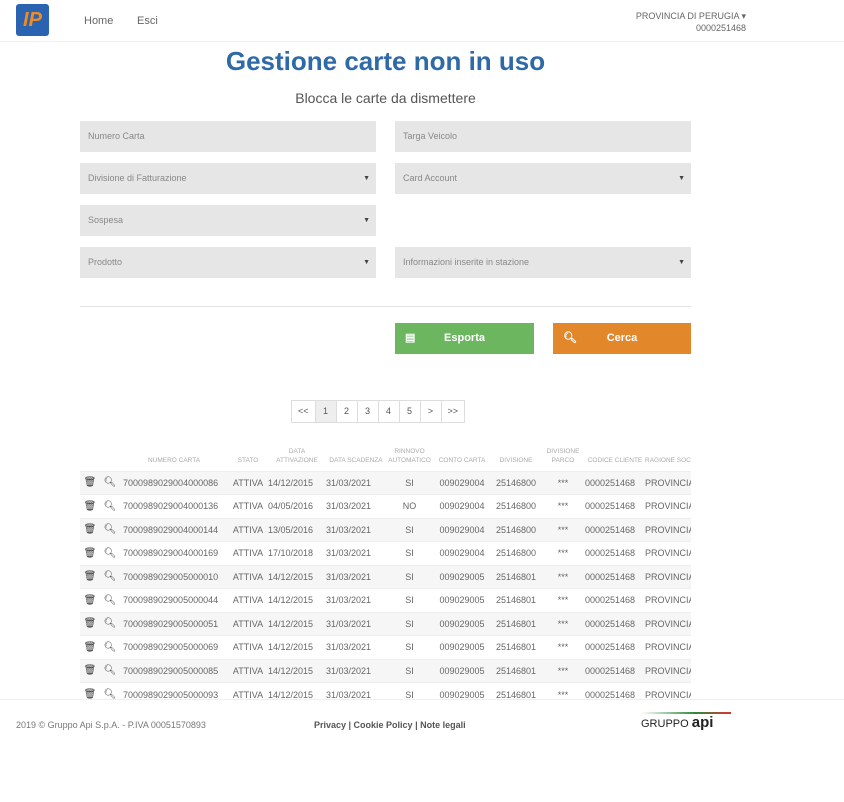  What do you see at coordinates (430, 411) in the screenshot?
I see `page-button: >` at bounding box center [430, 411].